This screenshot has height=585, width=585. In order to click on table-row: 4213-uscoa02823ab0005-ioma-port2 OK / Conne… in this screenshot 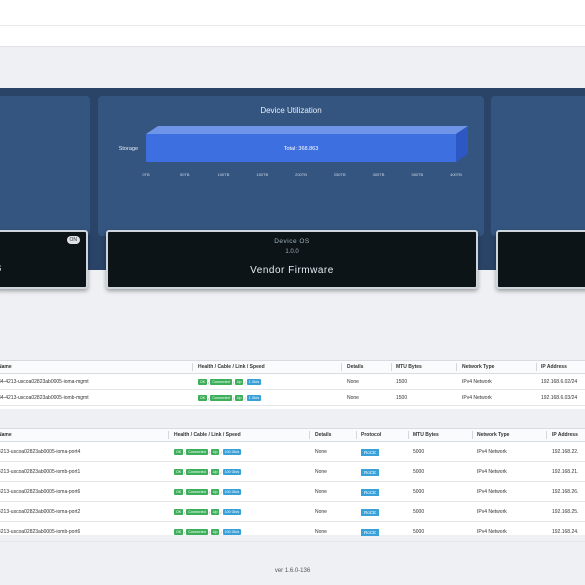, I will do `click(292, 512)`.